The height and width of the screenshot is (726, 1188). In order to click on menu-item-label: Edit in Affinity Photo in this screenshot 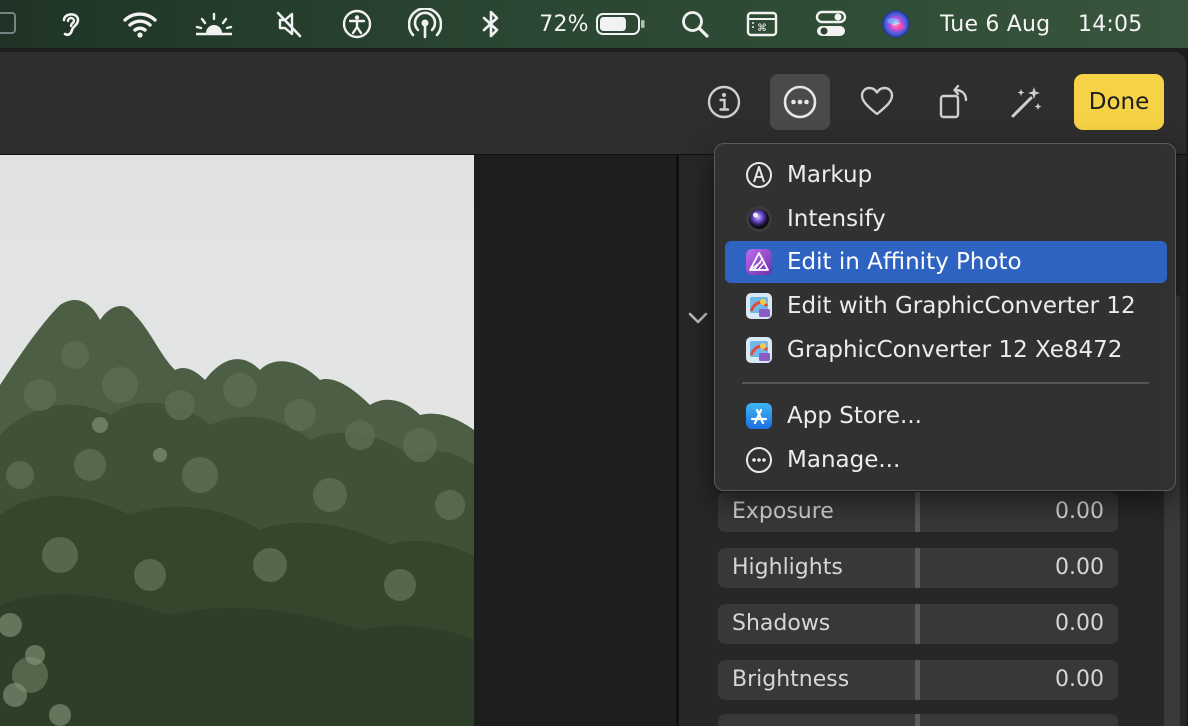, I will do `click(904, 262)`.